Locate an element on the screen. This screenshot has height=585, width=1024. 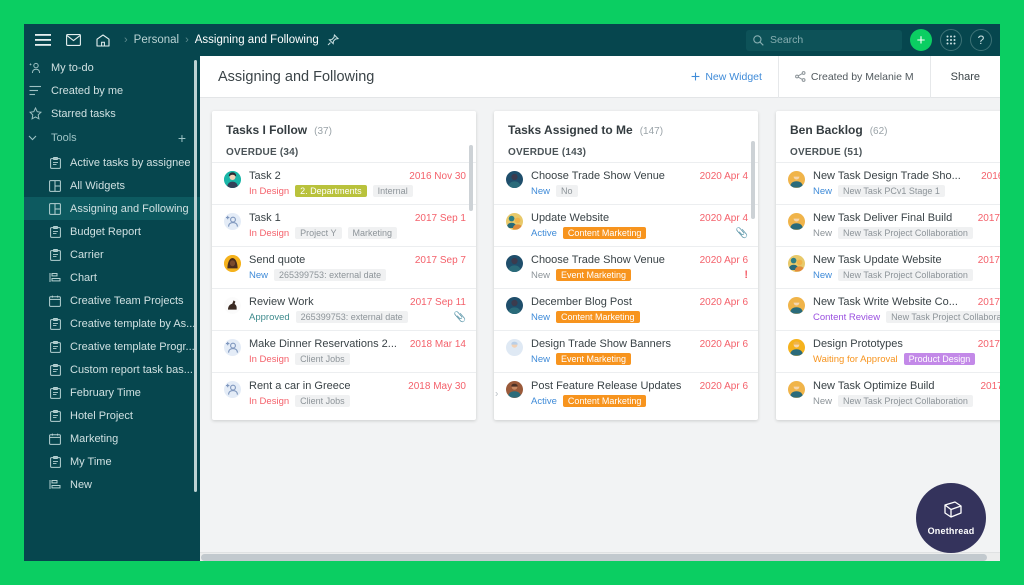
breadcrumb-personal: Personal is located at coordinates (156, 40).